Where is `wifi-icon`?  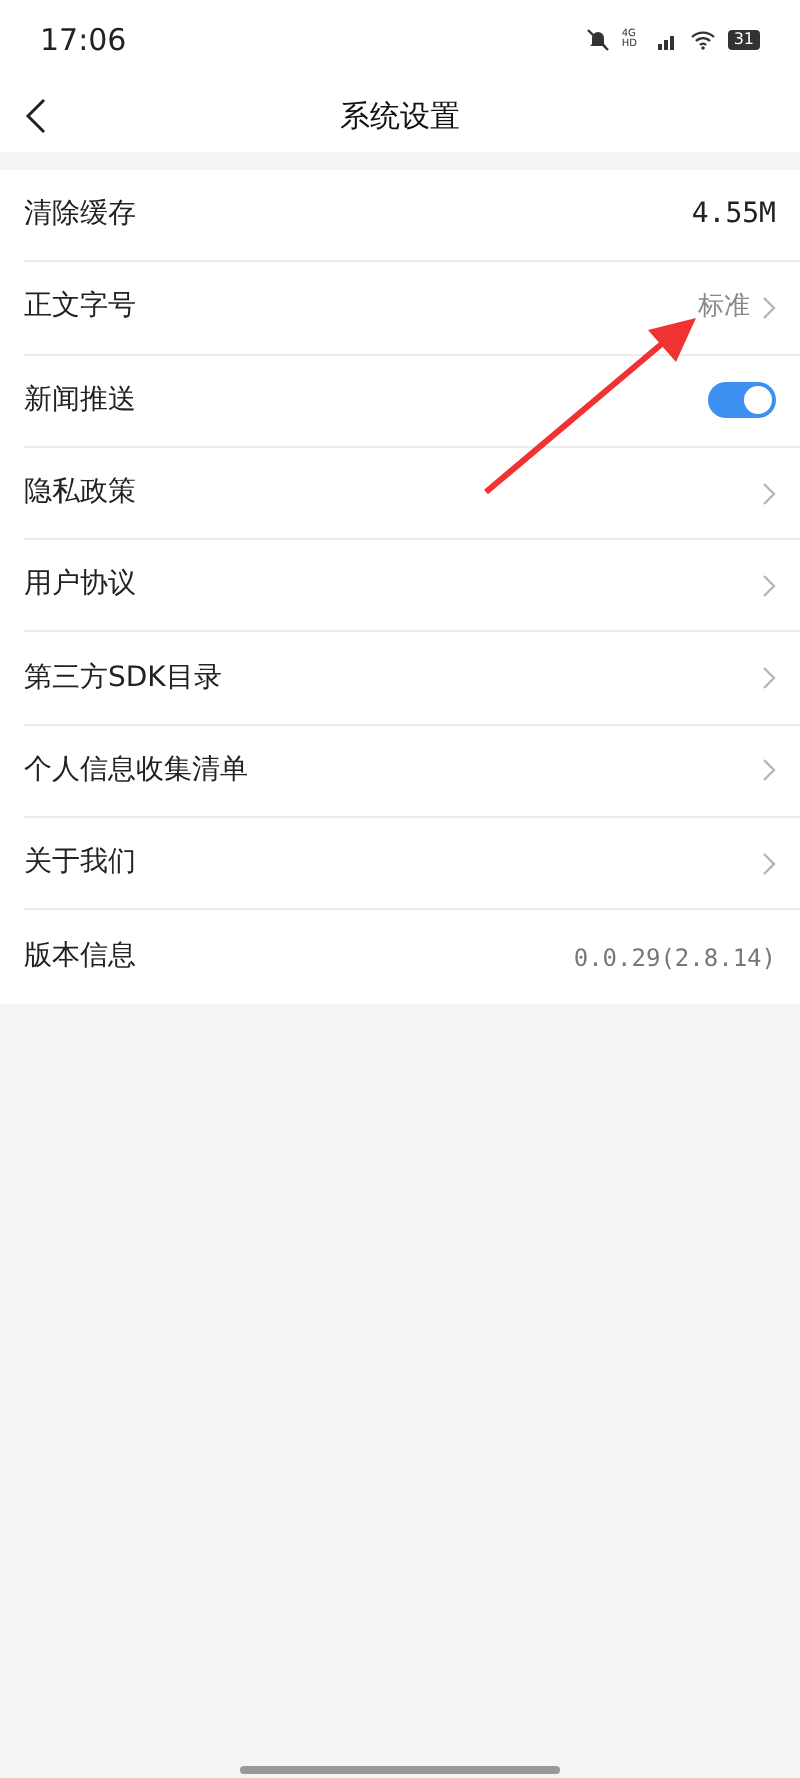
wifi-icon is located at coordinates (702, 40).